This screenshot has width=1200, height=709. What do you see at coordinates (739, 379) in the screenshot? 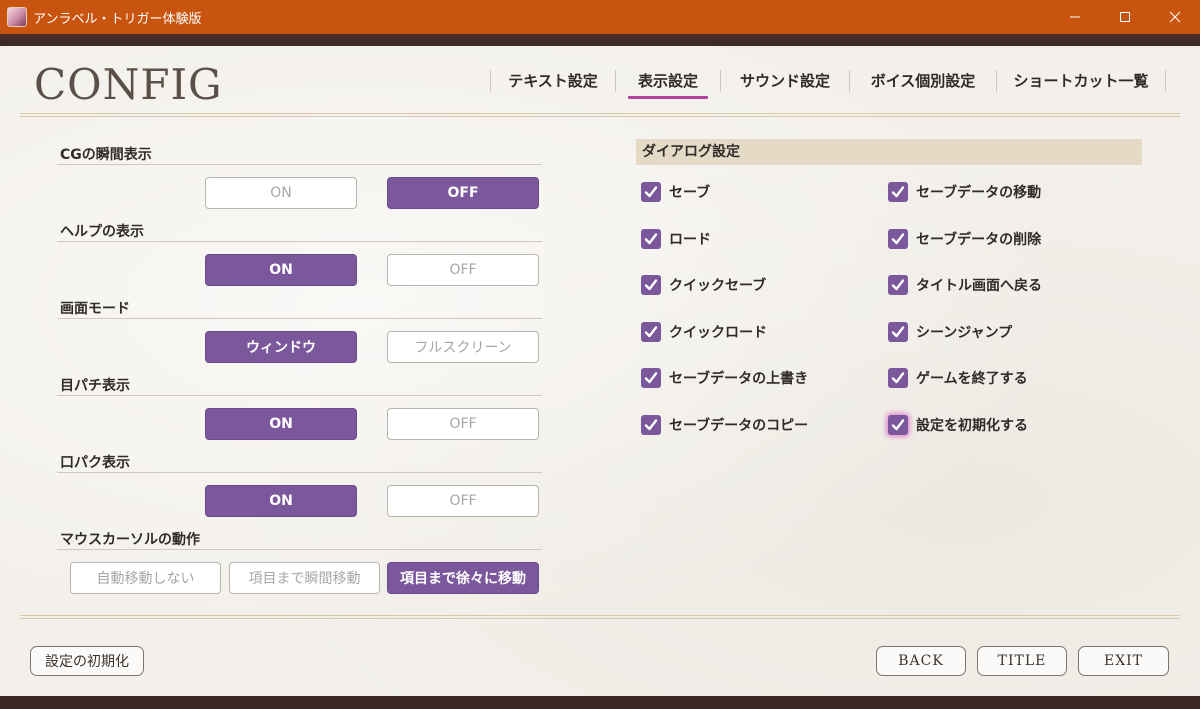
I see `checkbox-label: セーブデータの上書き` at bounding box center [739, 379].